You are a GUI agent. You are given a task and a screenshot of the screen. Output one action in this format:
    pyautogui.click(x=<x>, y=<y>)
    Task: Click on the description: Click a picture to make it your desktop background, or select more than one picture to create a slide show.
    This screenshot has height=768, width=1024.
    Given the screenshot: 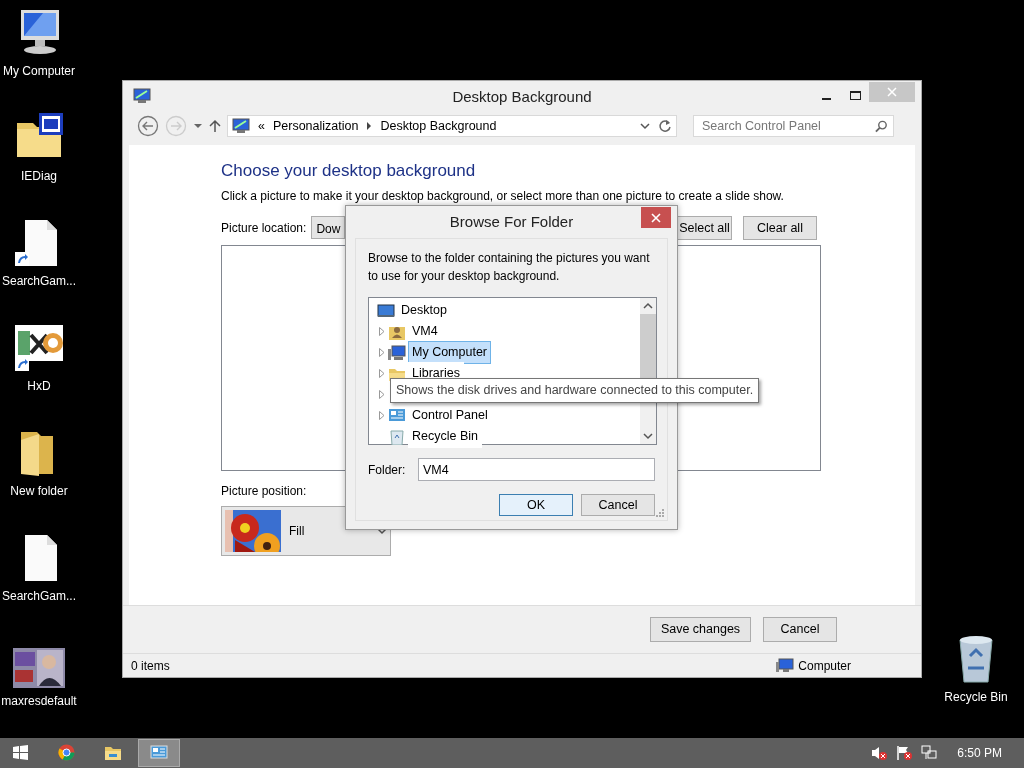 What is the action you would take?
    pyautogui.click(x=503, y=197)
    